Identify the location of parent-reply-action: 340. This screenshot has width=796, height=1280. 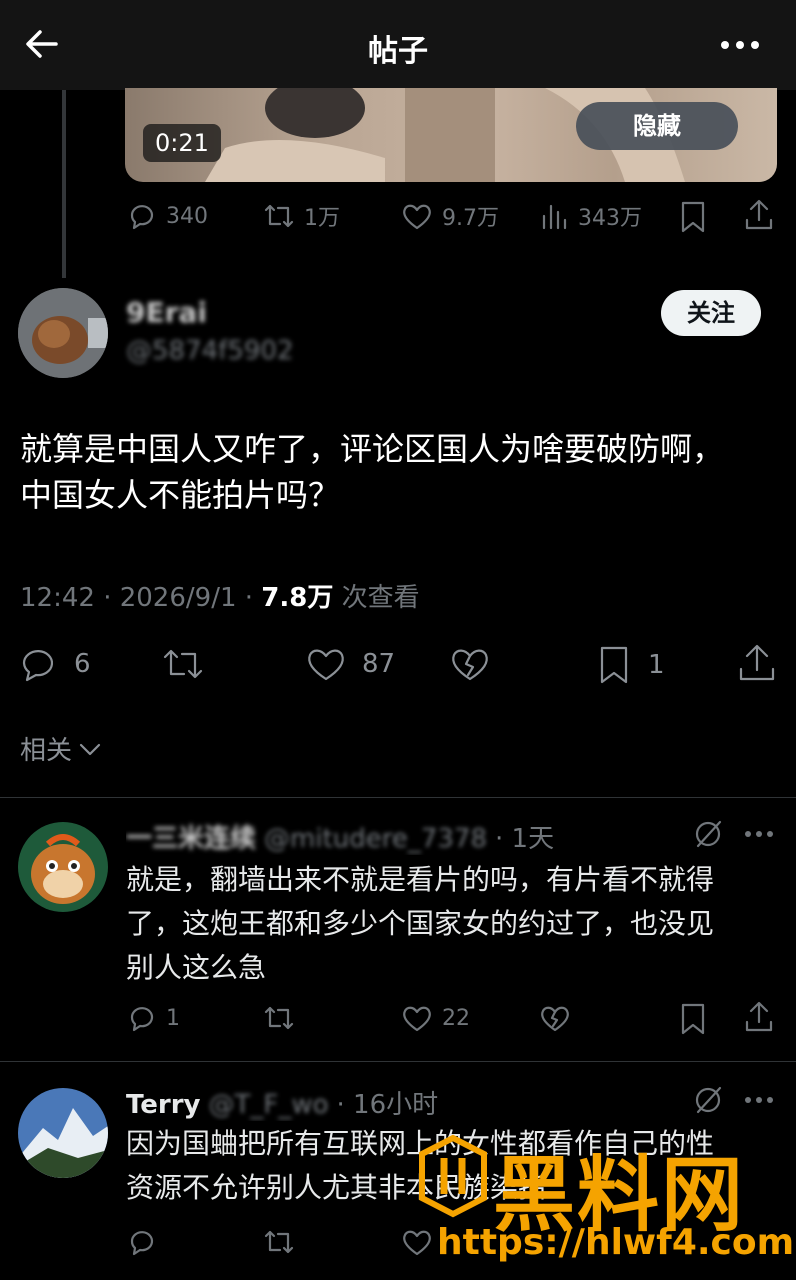
(167, 216).